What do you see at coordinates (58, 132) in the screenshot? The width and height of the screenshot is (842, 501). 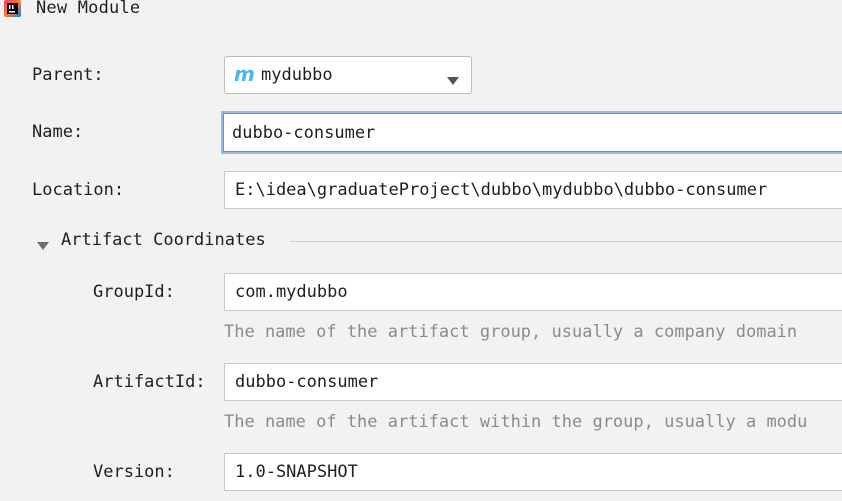 I see `name-label: Name:` at bounding box center [58, 132].